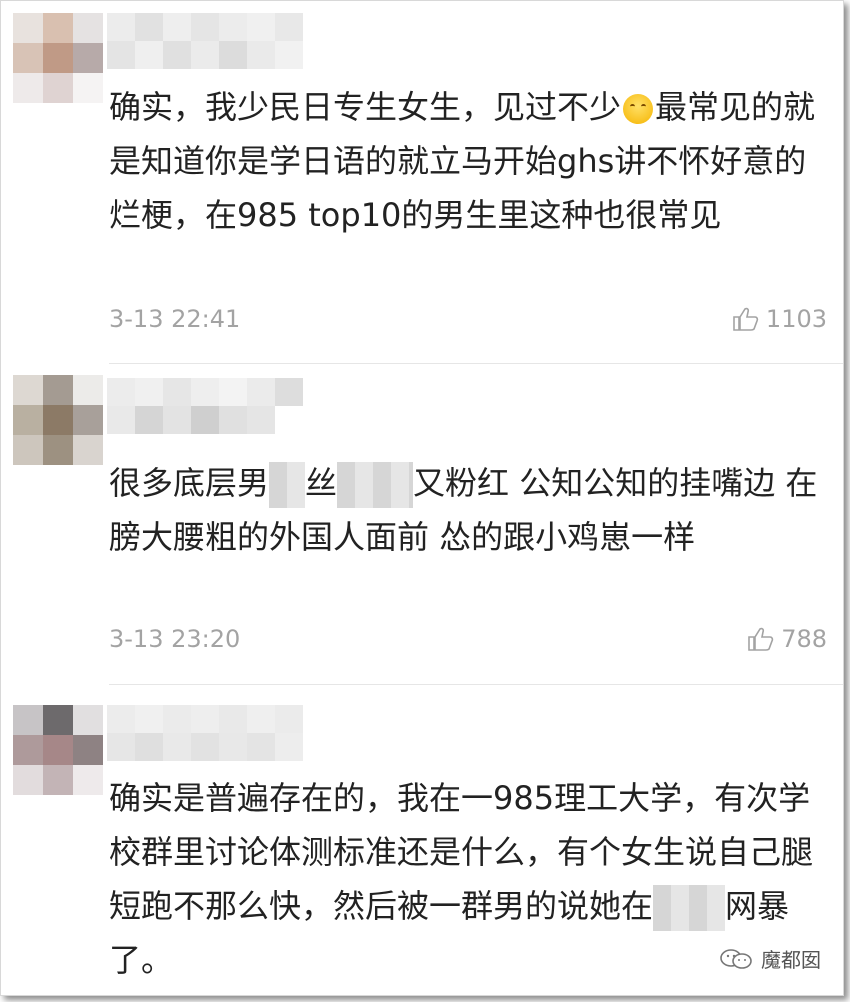 The image size is (850, 1002). Describe the element at coordinates (175, 319) in the screenshot. I see `comment-time: 3-13 22:41` at that location.